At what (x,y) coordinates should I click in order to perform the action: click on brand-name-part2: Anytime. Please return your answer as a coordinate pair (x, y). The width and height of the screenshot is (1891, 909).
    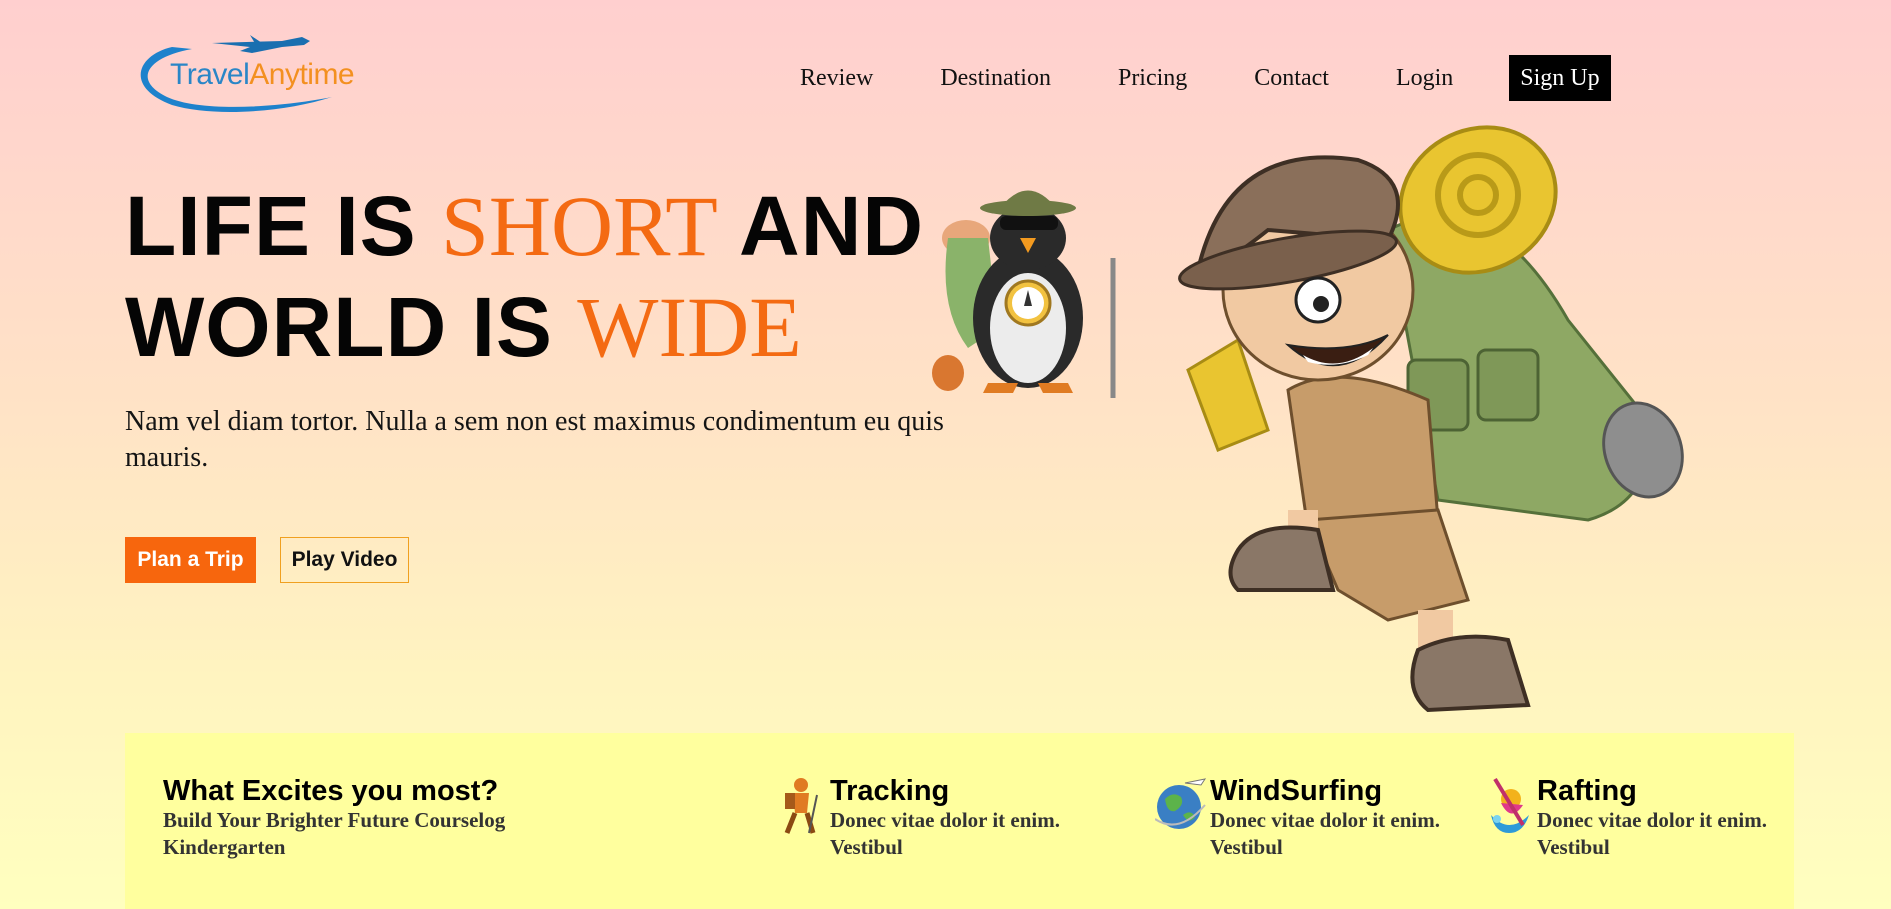
    Looking at the image, I should click on (302, 74).